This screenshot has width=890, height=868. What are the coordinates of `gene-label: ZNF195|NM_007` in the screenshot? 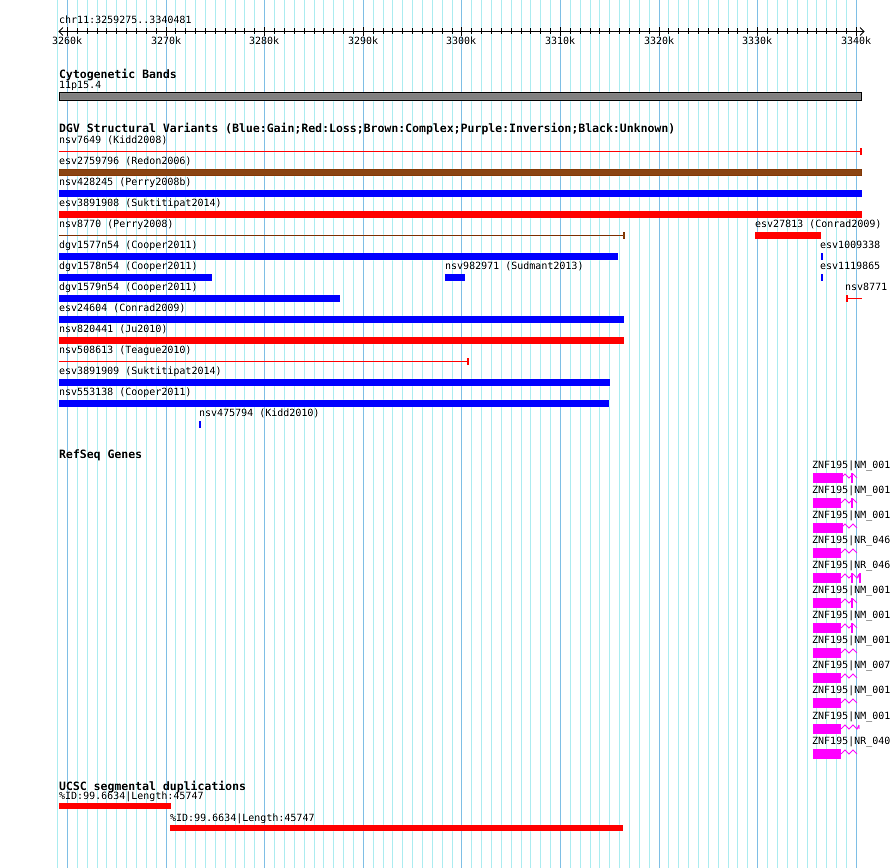 It's located at (851, 666).